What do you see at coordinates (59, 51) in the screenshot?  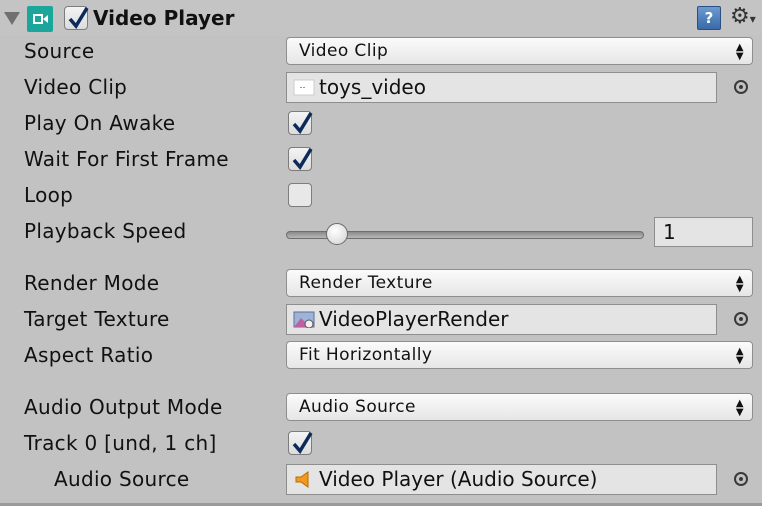 I see `source-label: Source` at bounding box center [59, 51].